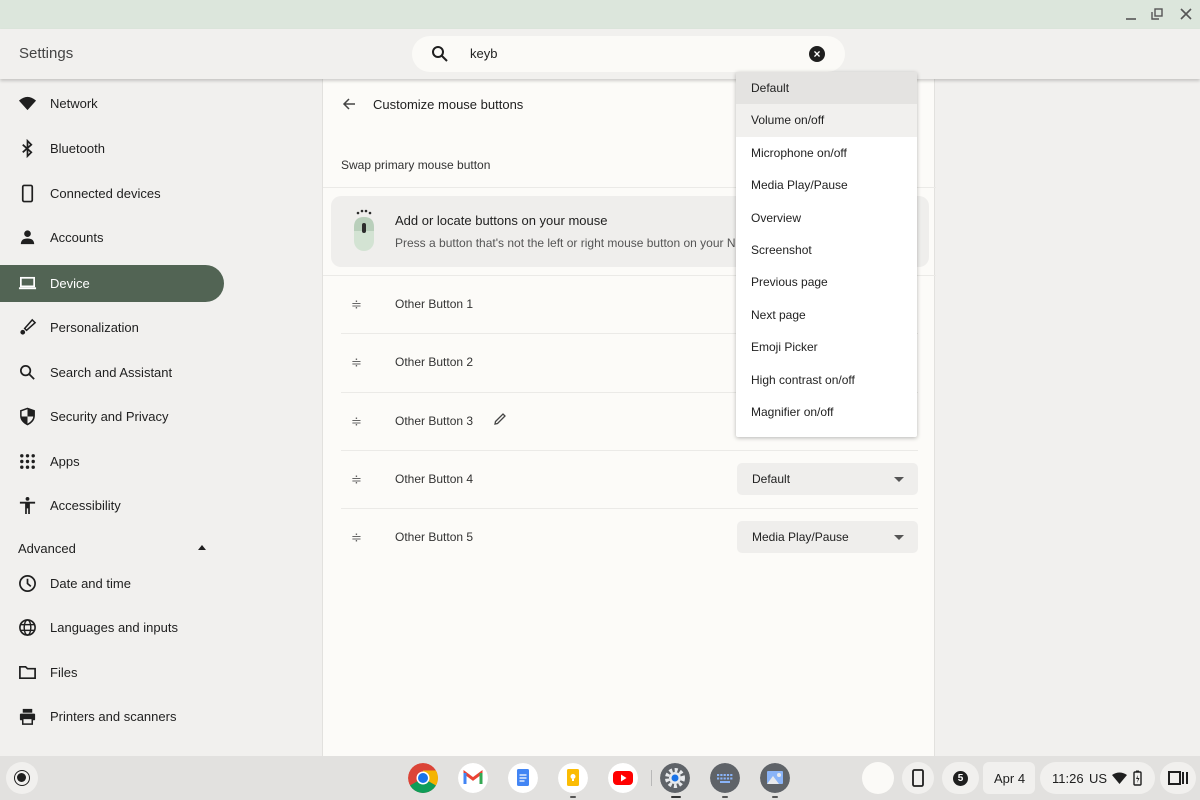 This screenshot has width=1200, height=800. What do you see at coordinates (423, 778) in the screenshot?
I see `chrome-app-icon` at bounding box center [423, 778].